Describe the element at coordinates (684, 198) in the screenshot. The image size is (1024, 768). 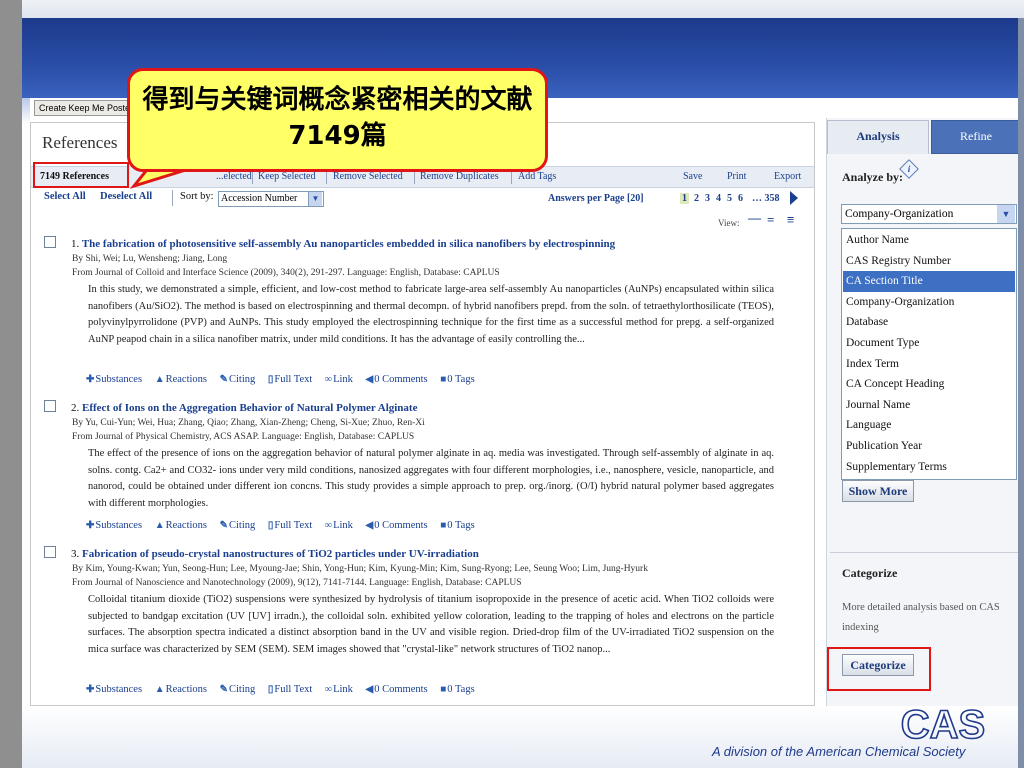
I see `page-link: 1` at that location.